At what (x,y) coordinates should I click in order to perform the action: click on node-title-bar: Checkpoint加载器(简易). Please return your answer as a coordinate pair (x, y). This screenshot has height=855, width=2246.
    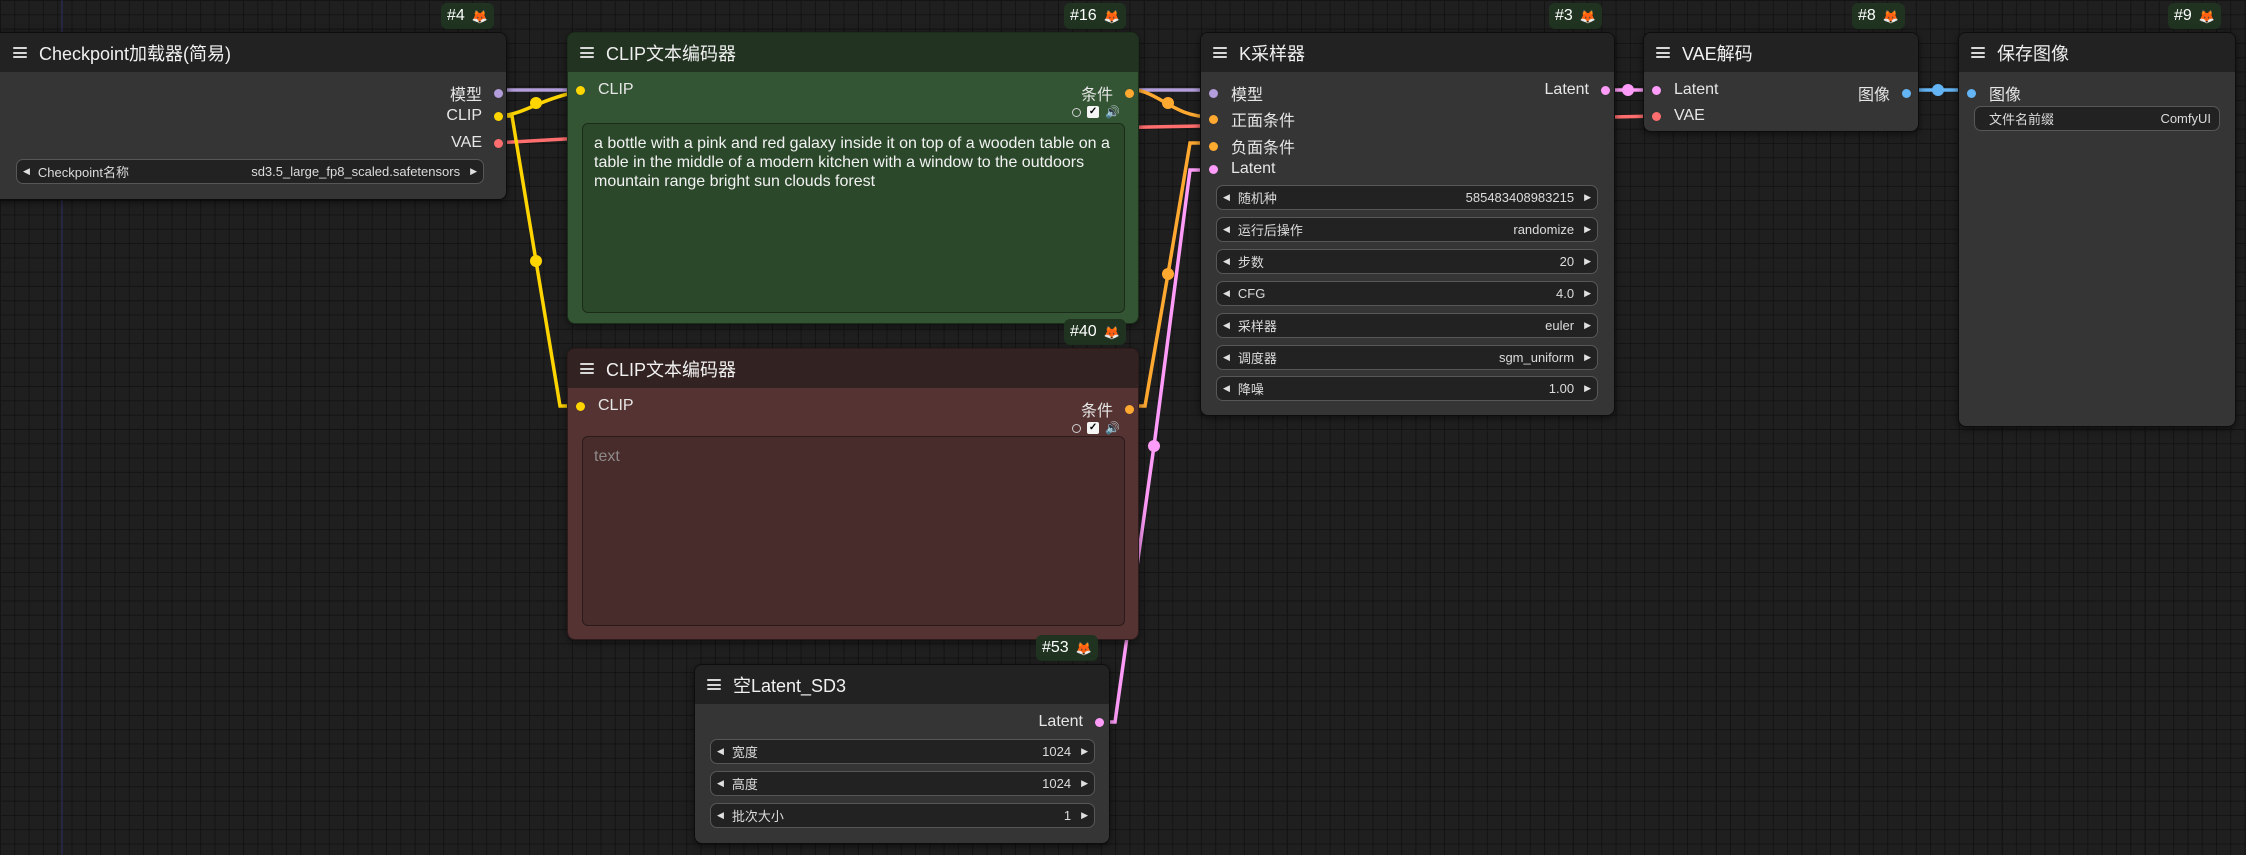
    Looking at the image, I should click on (253, 52).